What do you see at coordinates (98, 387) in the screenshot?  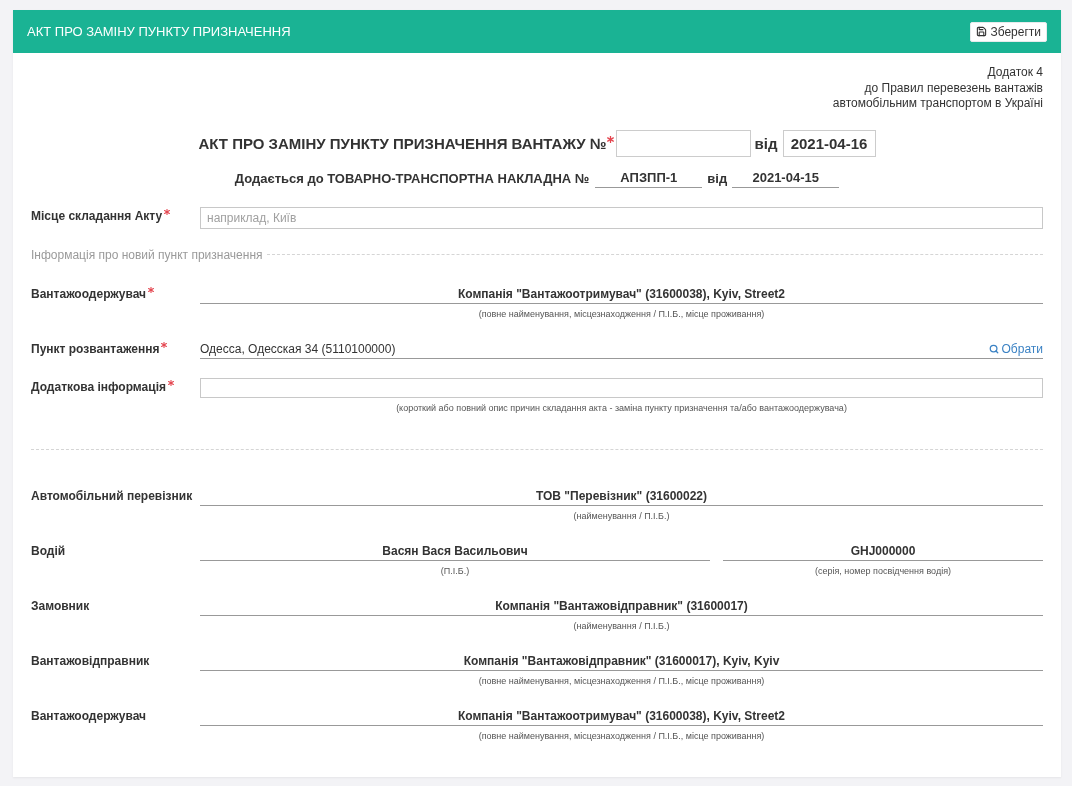 I see `field-label: Додаткова інформація` at bounding box center [98, 387].